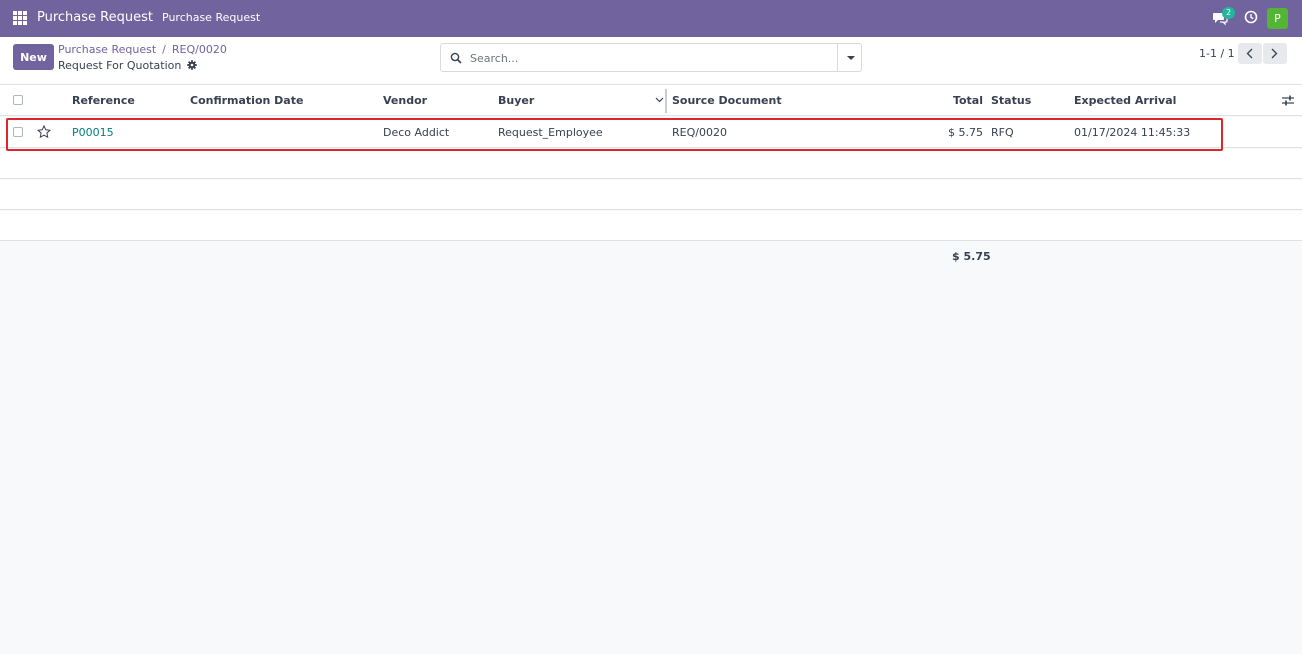 The width and height of the screenshot is (1302, 654). What do you see at coordinates (727, 100) in the screenshot?
I see `column-header-source-document: Source Document` at bounding box center [727, 100].